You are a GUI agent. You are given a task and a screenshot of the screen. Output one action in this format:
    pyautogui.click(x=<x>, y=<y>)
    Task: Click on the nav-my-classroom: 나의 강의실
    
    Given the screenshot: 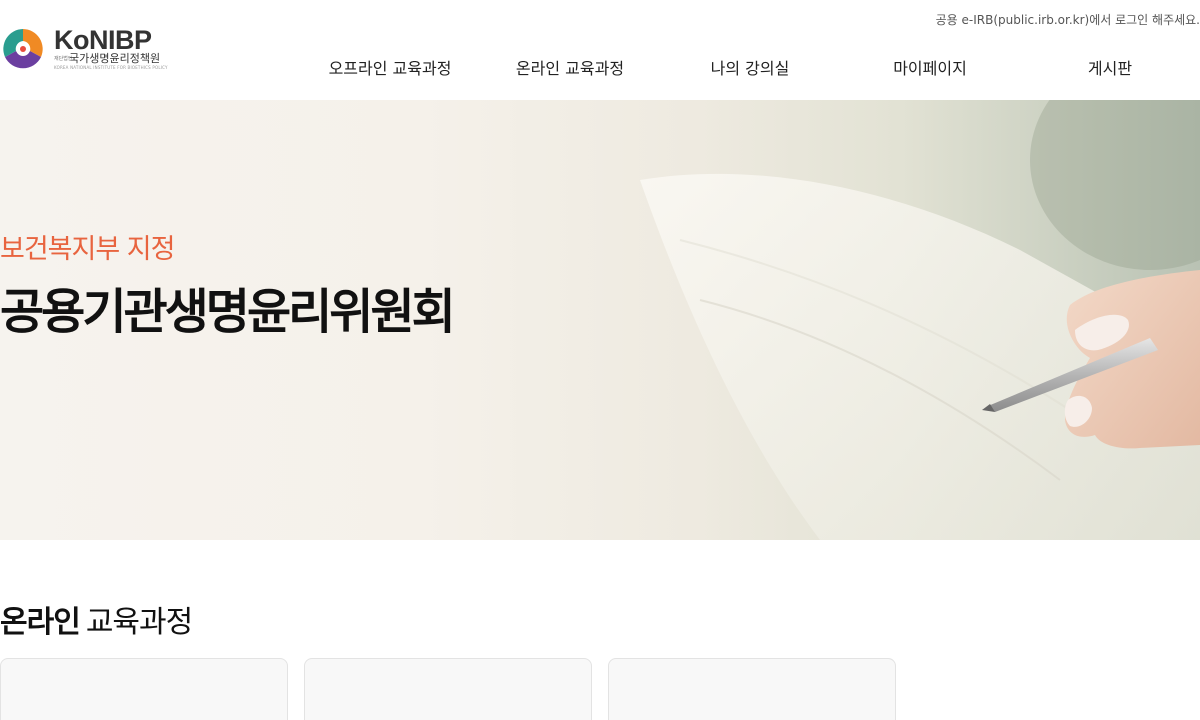 What is the action you would take?
    pyautogui.click(x=750, y=68)
    